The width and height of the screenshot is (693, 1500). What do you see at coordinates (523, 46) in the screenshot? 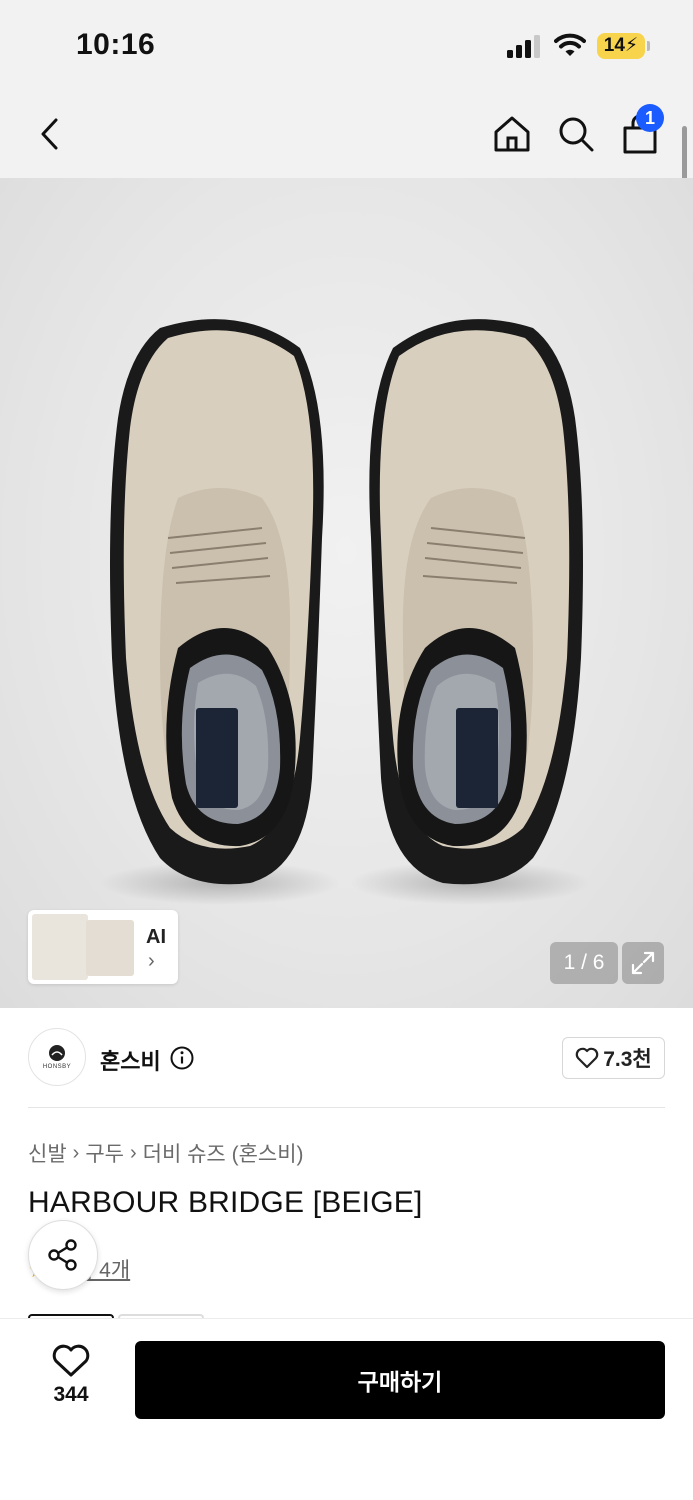
I see `cellular-signal-icon` at bounding box center [523, 46].